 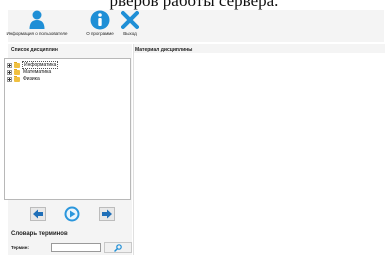 I want to click on play-button, so click(x=72, y=216).